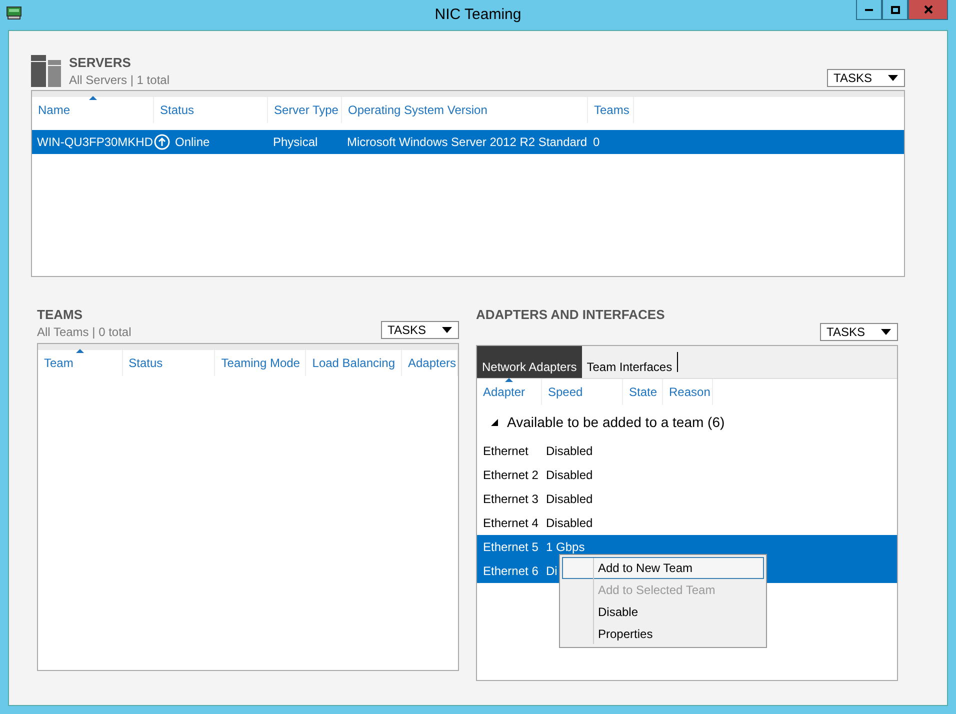  Describe the element at coordinates (529, 362) in the screenshot. I see `tab: Network Adapters` at that location.